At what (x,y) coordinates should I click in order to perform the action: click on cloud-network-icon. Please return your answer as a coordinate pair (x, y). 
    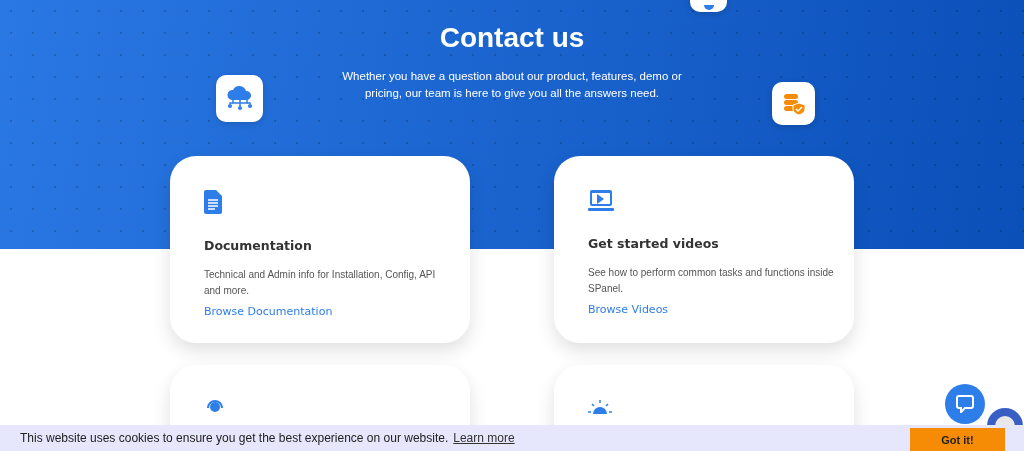
    Looking at the image, I should click on (239, 98).